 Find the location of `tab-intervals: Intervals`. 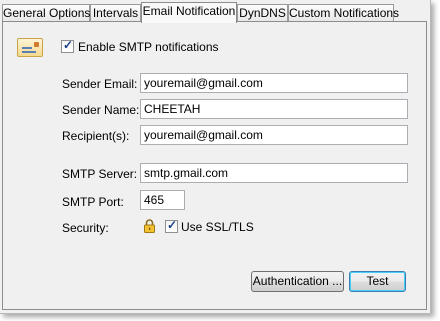

tab-intervals: Intervals is located at coordinates (115, 13).